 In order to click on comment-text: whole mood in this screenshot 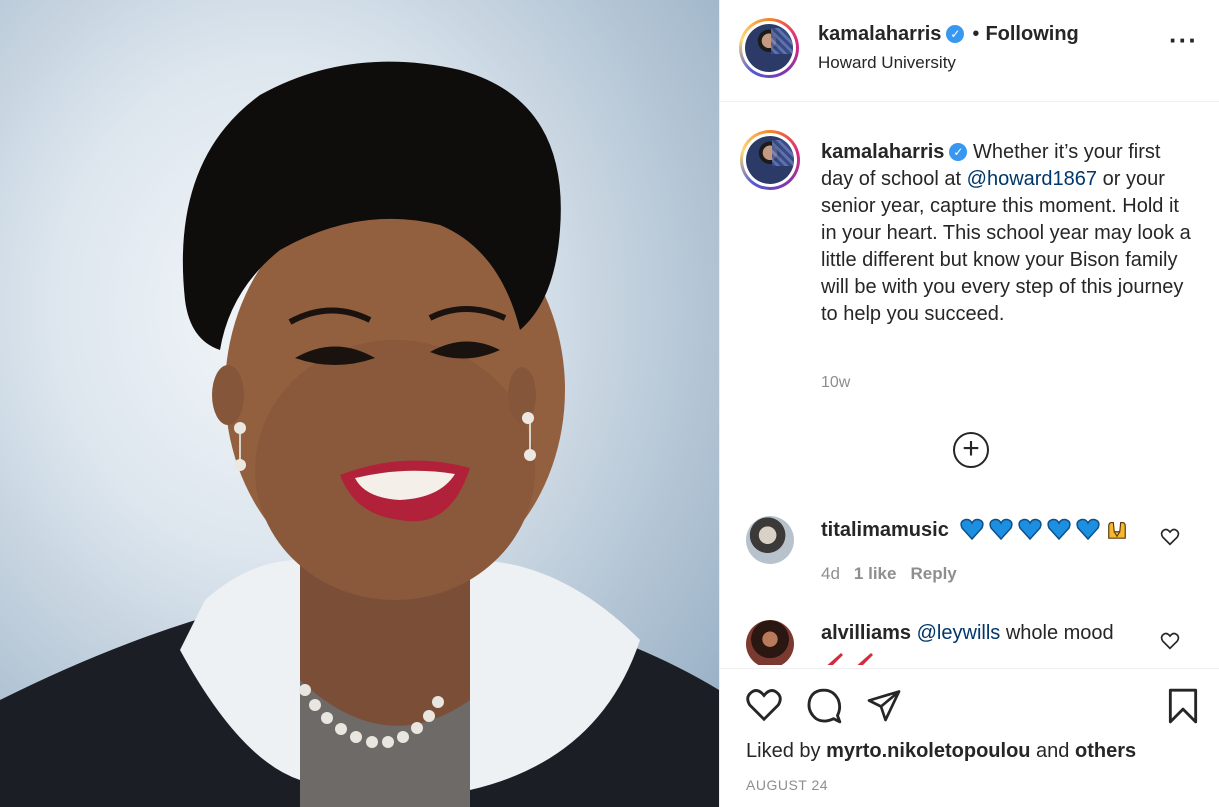, I will do `click(1057, 633)`.